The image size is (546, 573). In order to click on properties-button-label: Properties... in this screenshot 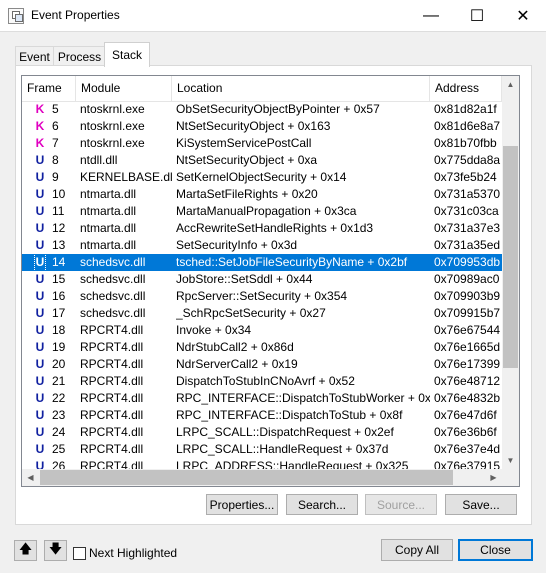, I will do `click(242, 504)`.